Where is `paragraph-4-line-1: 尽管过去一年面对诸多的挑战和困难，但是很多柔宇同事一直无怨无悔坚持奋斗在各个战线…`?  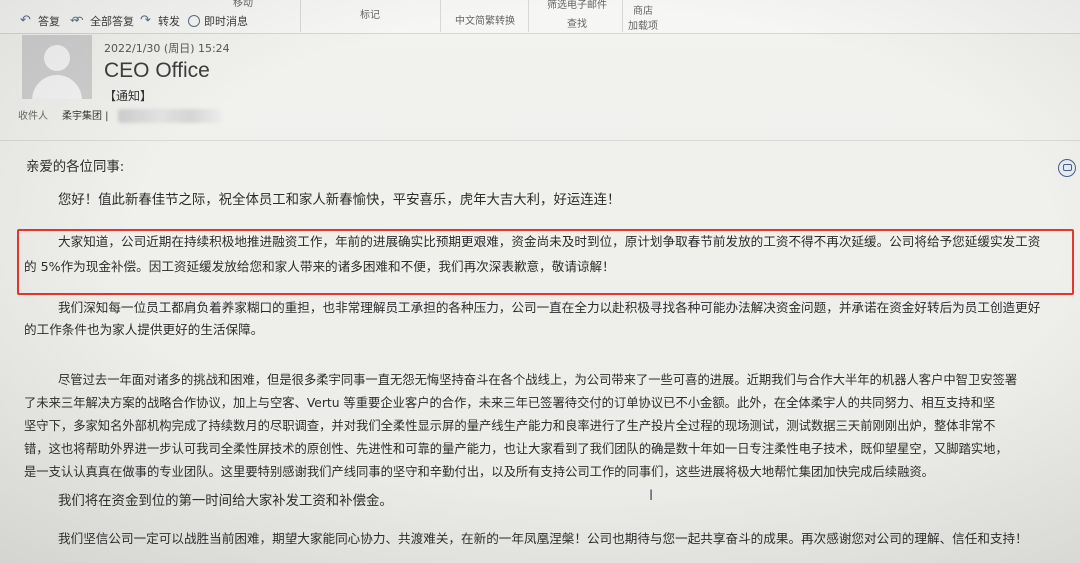 paragraph-4-line-1: 尽管过去一年面对诸多的挑战和困难，但是很多柔宇同事一直无怨无悔坚持奋斗在各个战线… is located at coordinates (538, 380).